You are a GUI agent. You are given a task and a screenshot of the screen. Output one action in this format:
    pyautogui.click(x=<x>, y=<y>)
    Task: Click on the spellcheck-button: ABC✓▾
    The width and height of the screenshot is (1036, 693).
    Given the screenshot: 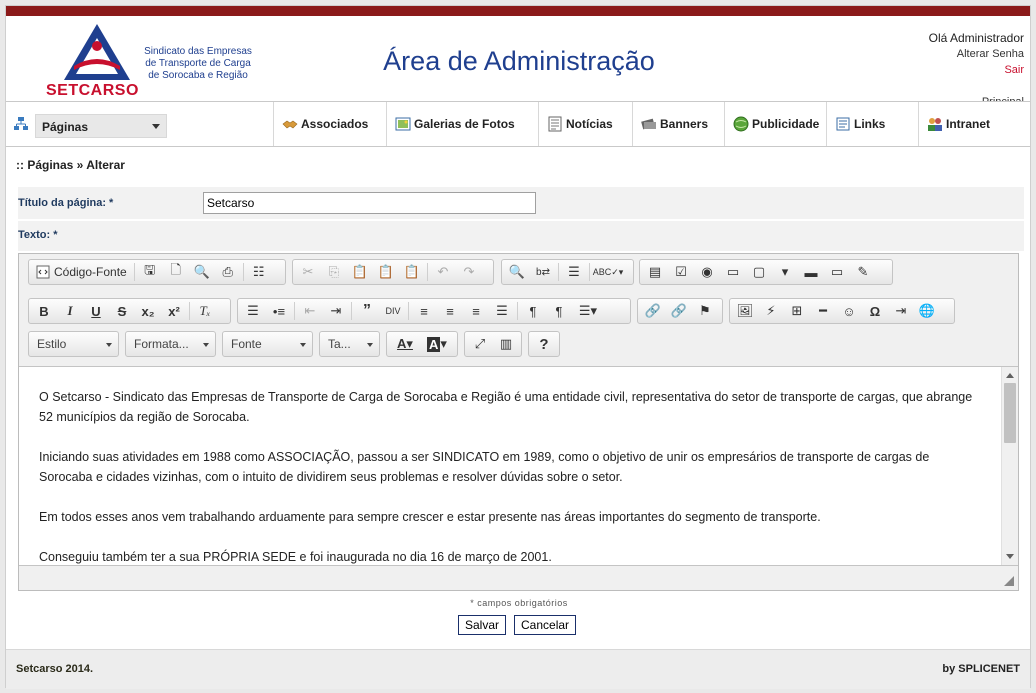 What is the action you would take?
    pyautogui.click(x=608, y=272)
    